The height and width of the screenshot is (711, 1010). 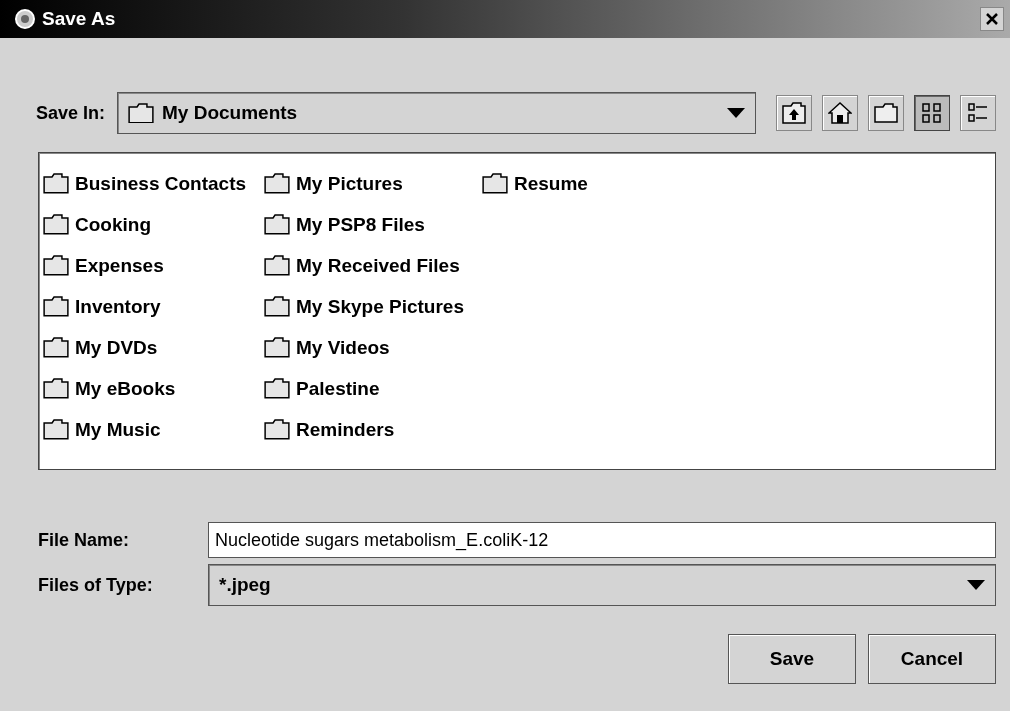 I want to click on window-title: Save As, so click(x=79, y=19).